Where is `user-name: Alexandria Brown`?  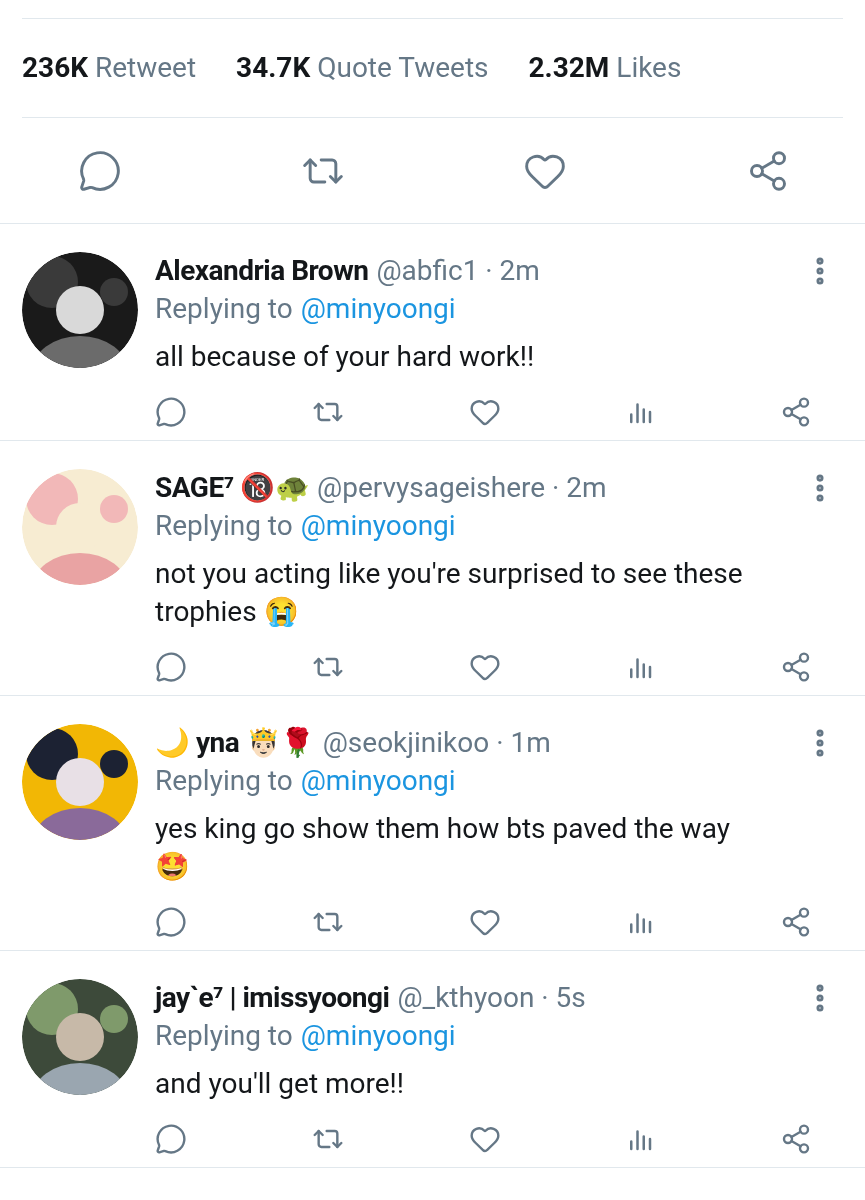
user-name: Alexandria Brown is located at coordinates (262, 271).